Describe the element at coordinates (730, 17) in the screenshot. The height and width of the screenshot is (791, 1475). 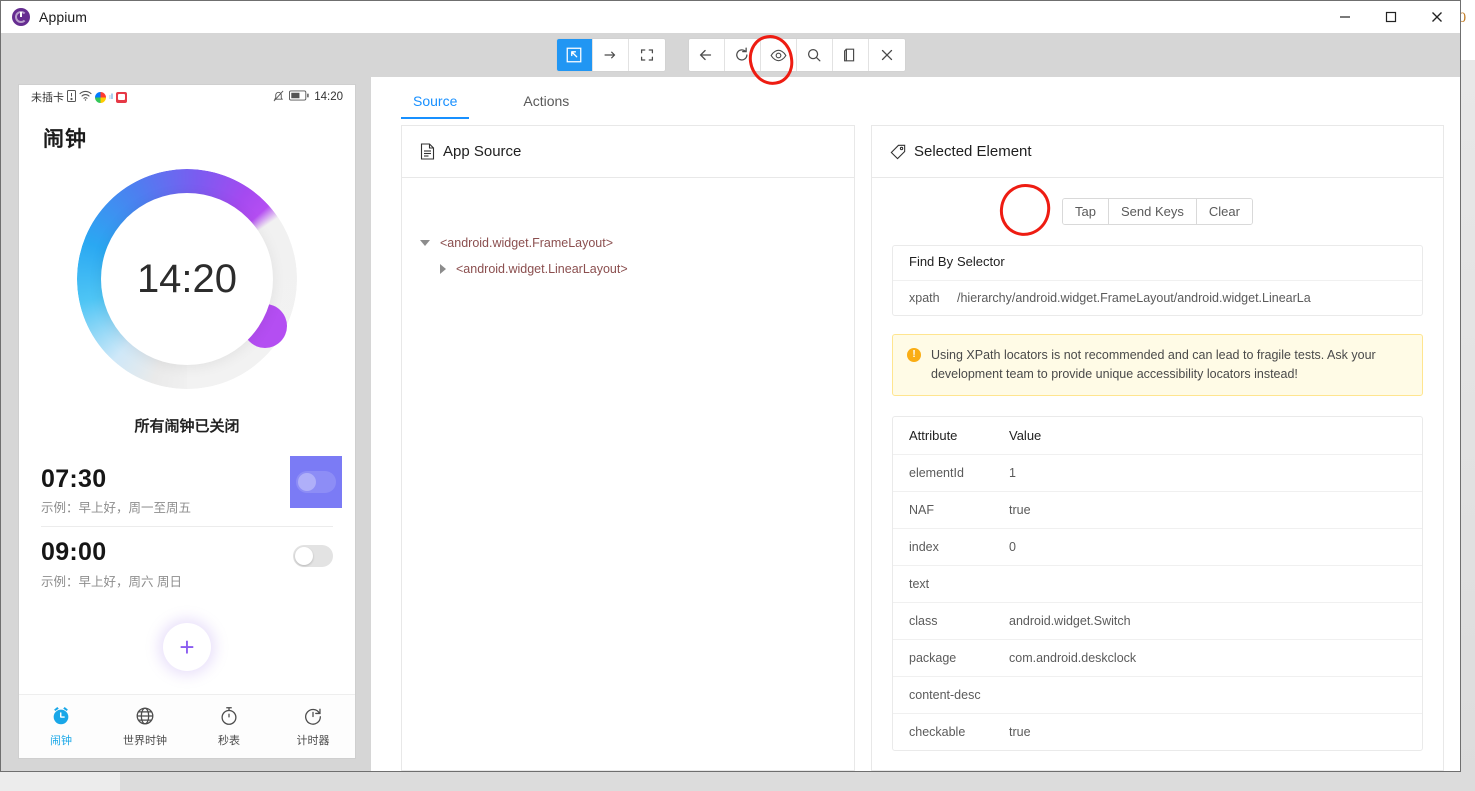
I see `title-bar: Appium` at that location.